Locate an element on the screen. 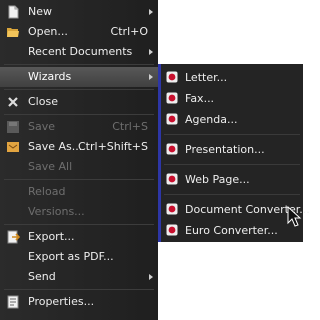 The image size is (320, 320). menu-item-recent-documents: Recent Documents is located at coordinates (79, 52).